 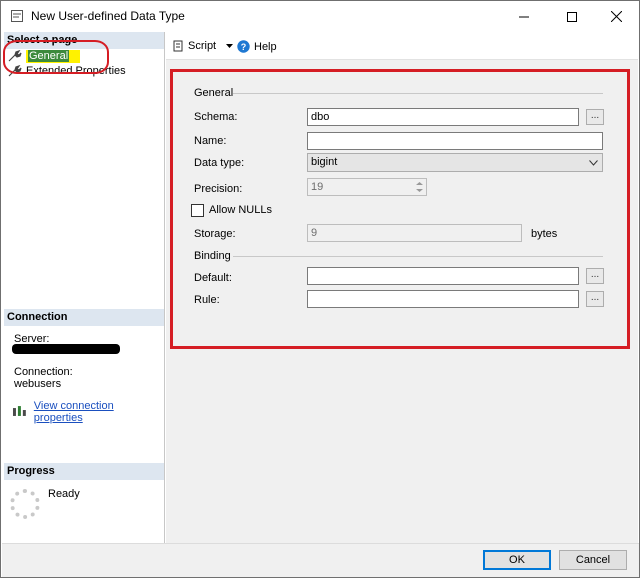 I want to click on button-bar: OK Cancel, so click(x=320, y=560).